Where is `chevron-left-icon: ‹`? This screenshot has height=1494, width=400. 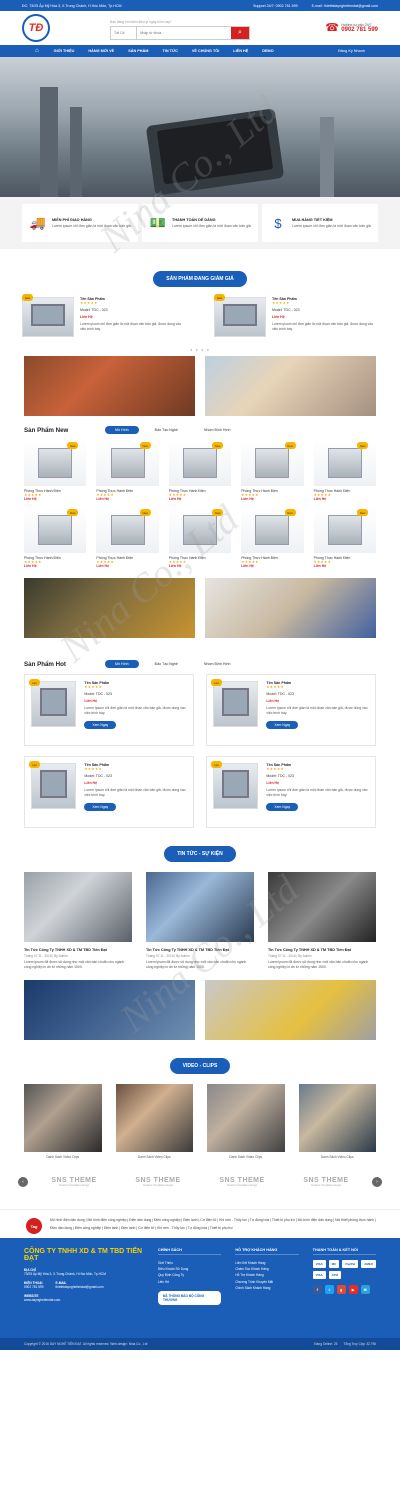 chevron-left-icon: ‹ is located at coordinates (23, 1182).